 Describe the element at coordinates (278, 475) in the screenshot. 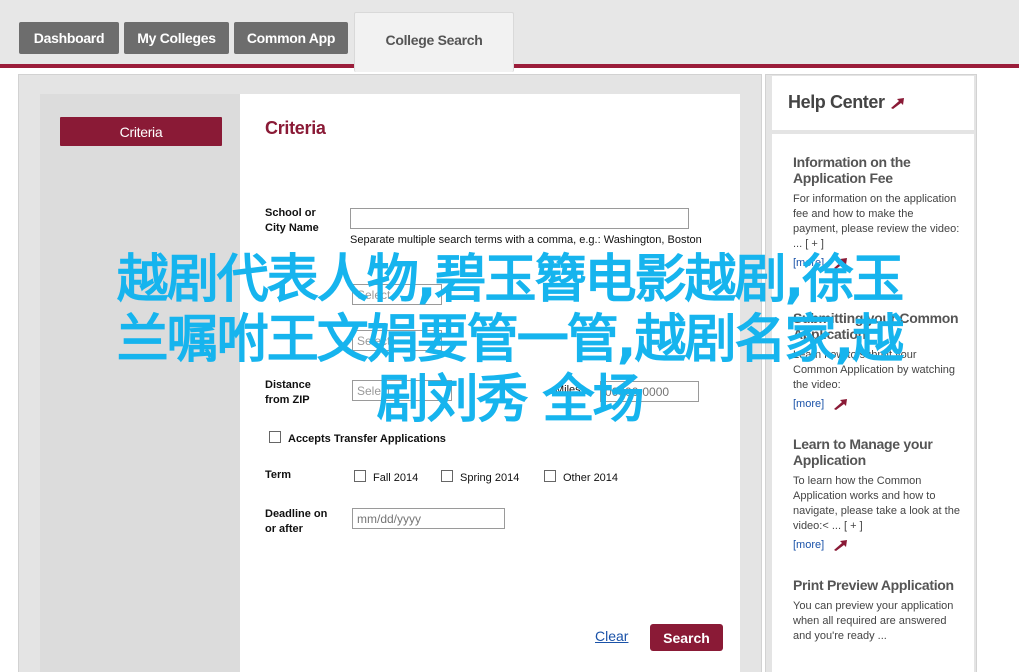

I see `term-label: Term` at that location.